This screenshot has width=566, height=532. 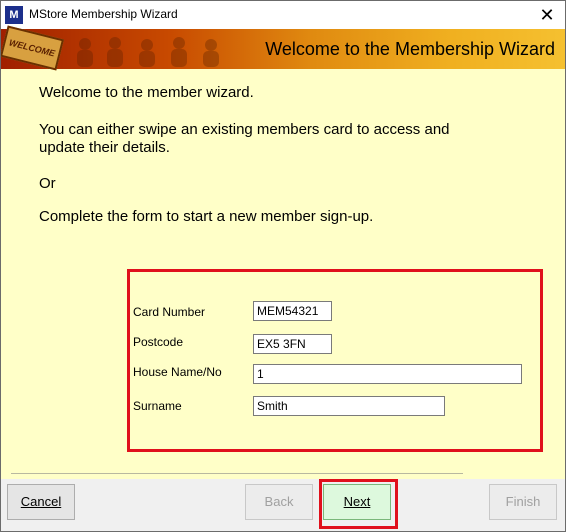 What do you see at coordinates (14, 15) in the screenshot?
I see `app-logo-icon: M` at bounding box center [14, 15].